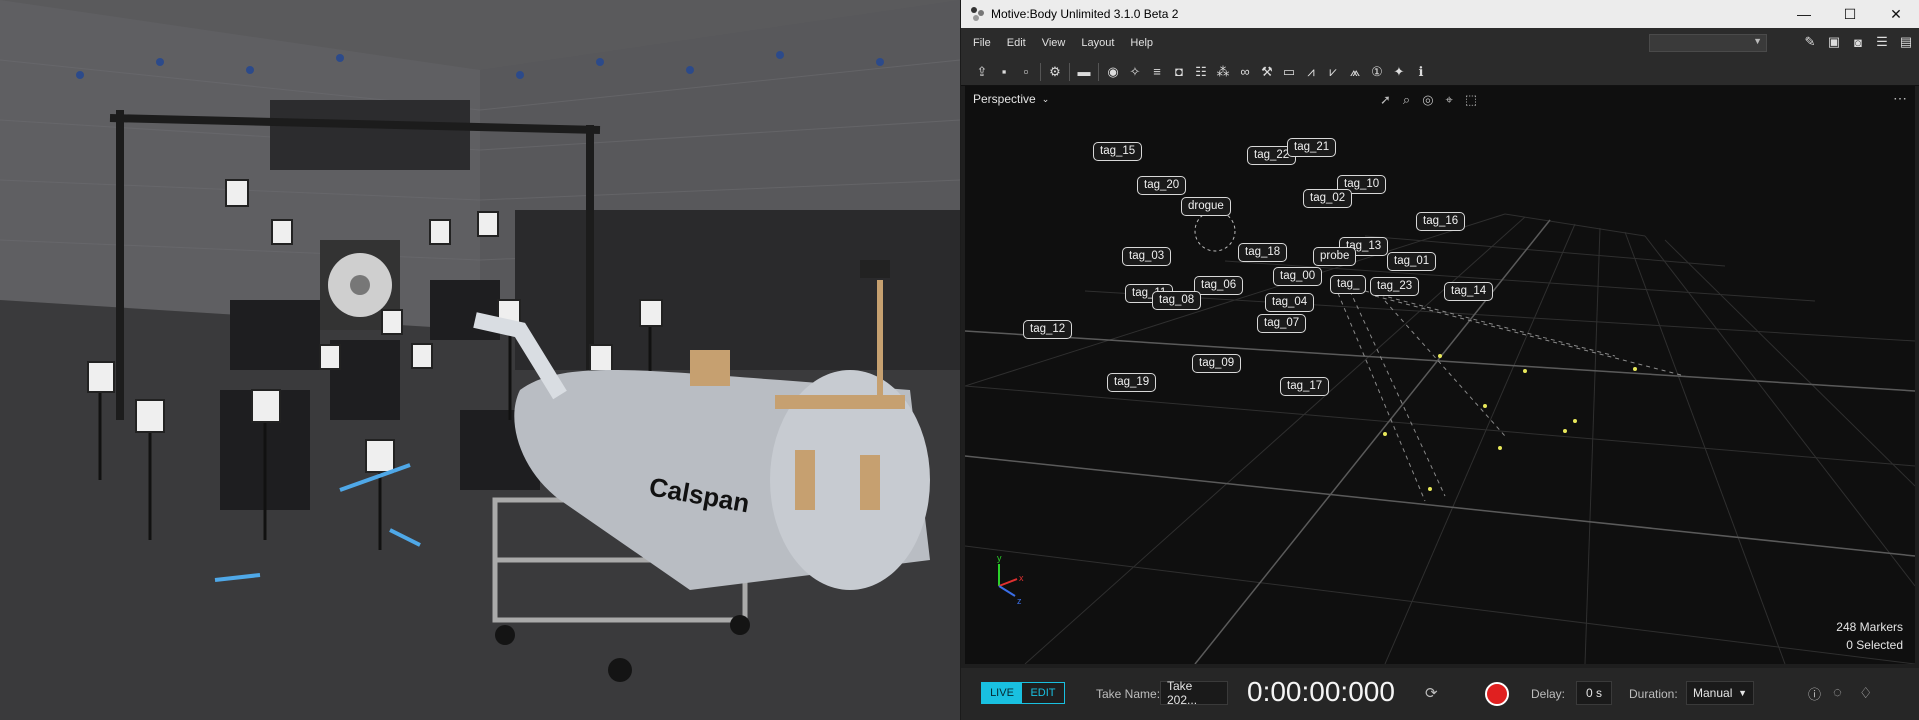 This screenshot has width=1919, height=720. Describe the element at coordinates (1834, 42) in the screenshot. I see `layout-calibrate-icon: ▣` at that location.